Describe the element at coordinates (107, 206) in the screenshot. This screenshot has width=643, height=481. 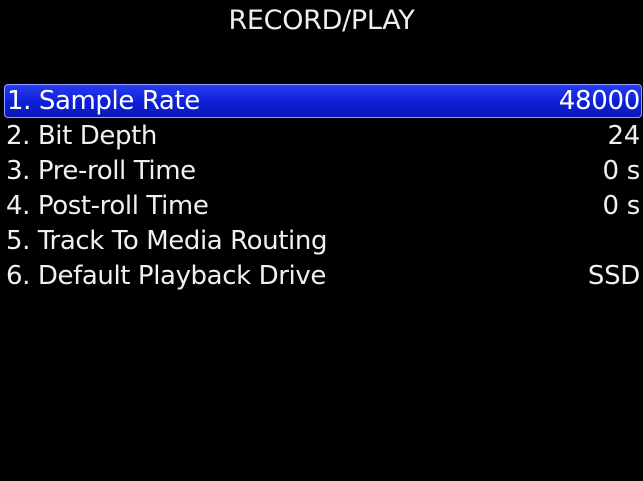
I see `menu-item-label: 4. Post-roll Time` at that location.